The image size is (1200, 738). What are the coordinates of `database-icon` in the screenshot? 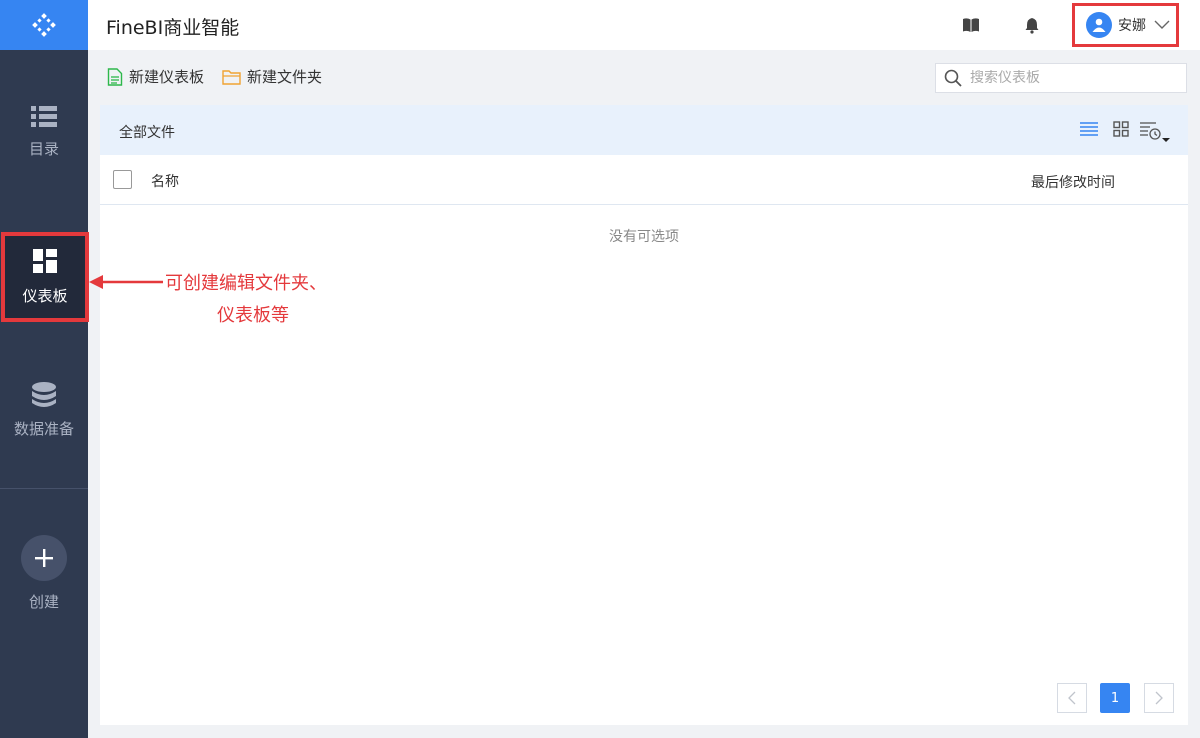 It's located at (44, 394).